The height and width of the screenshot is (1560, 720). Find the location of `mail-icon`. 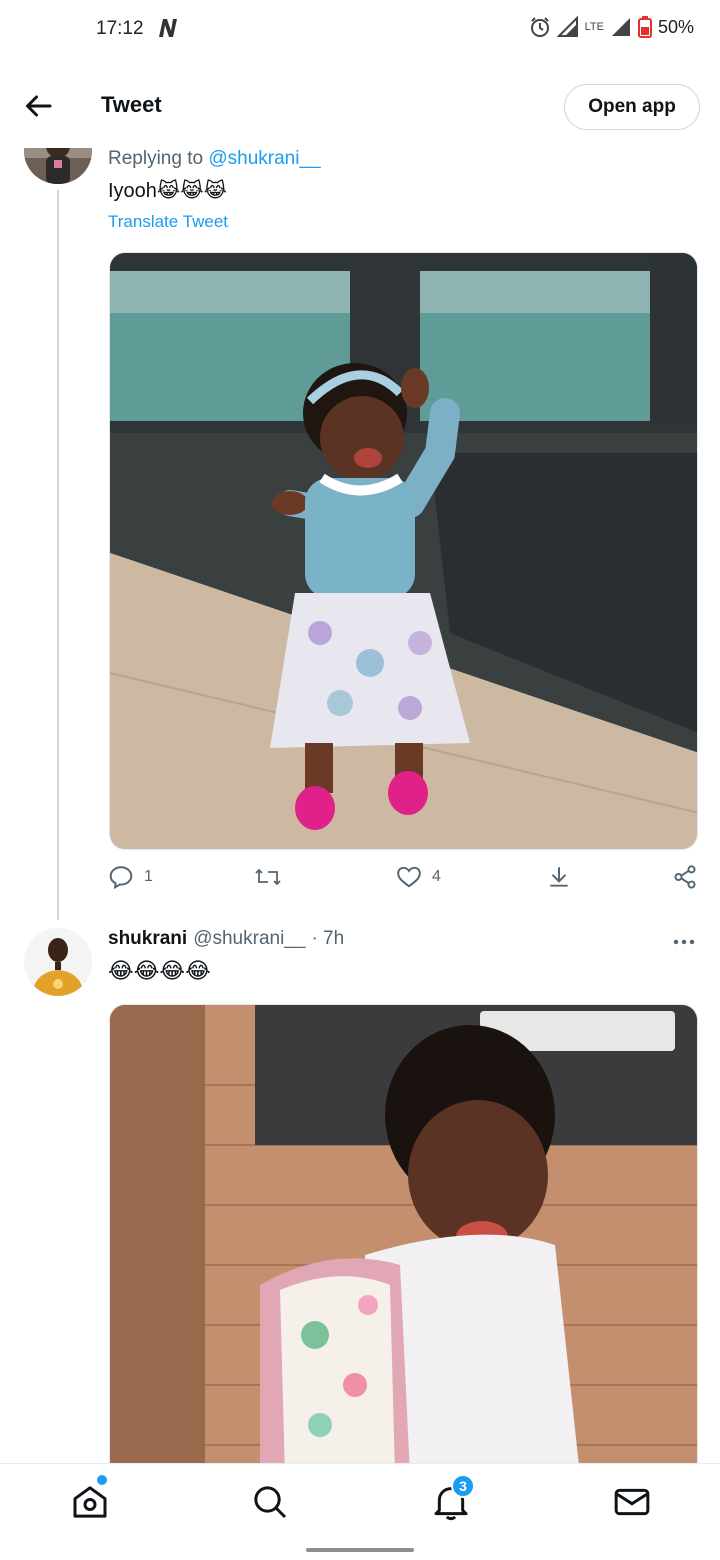

mail-icon is located at coordinates (632, 1502).